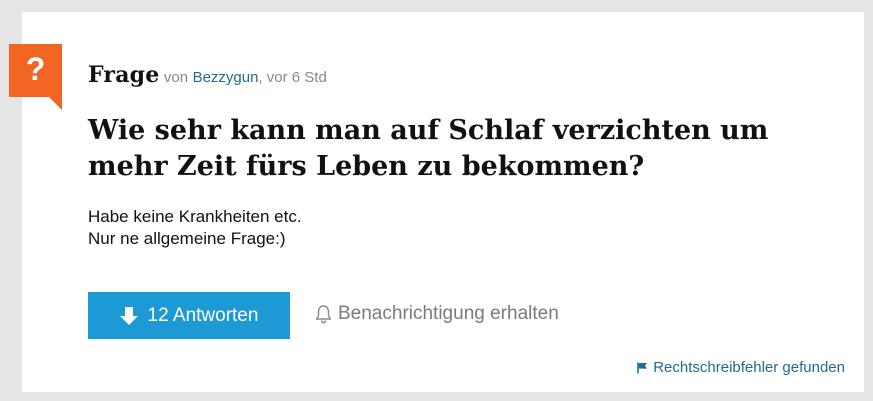 The width and height of the screenshot is (873, 401). What do you see at coordinates (128, 315) in the screenshot?
I see `arrow-down-icon` at bounding box center [128, 315].